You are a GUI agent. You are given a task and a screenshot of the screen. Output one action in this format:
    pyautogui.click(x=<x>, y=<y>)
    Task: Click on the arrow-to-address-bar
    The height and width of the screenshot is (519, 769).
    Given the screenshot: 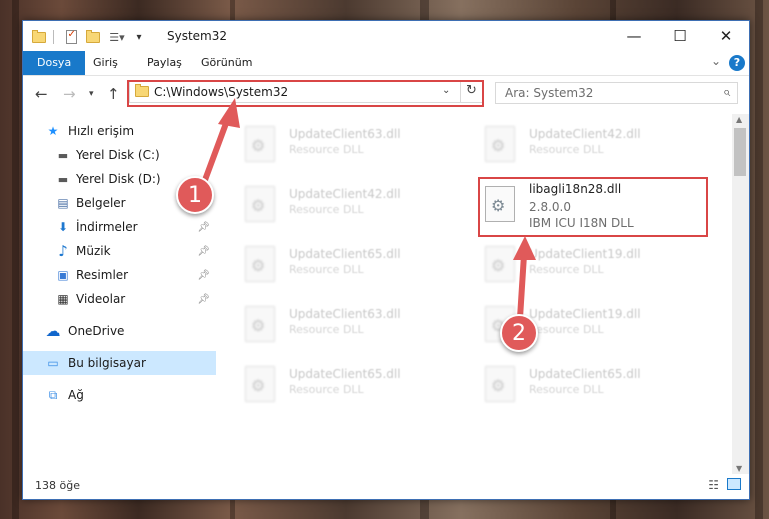 What is the action you would take?
    pyautogui.click(x=221, y=140)
    